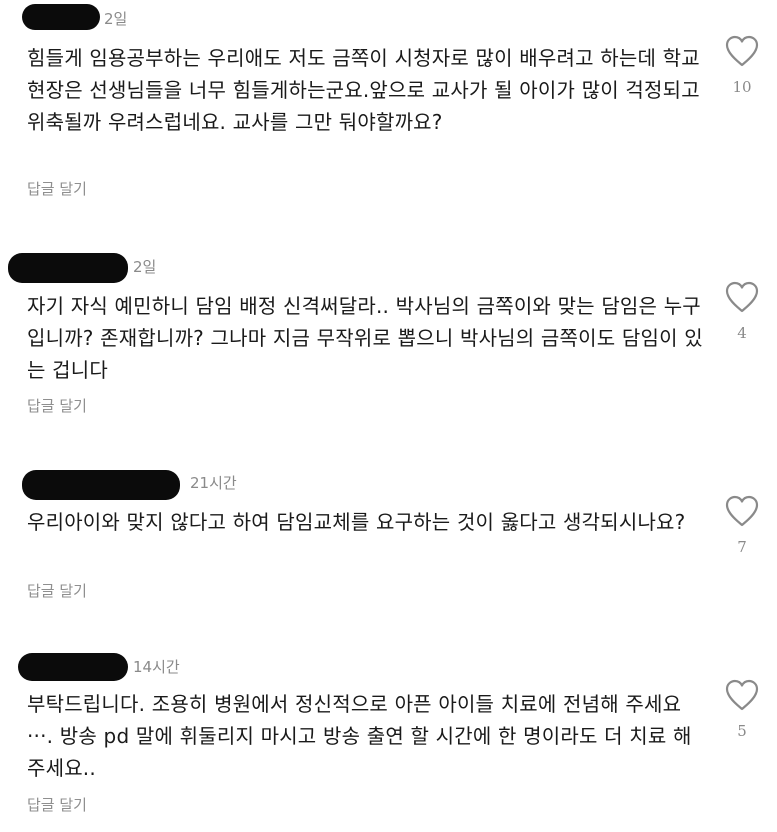 Image resolution: width=777 pixels, height=832 pixels. What do you see at coordinates (742, 87) in the screenshot?
I see `like-count: 10` at bounding box center [742, 87].